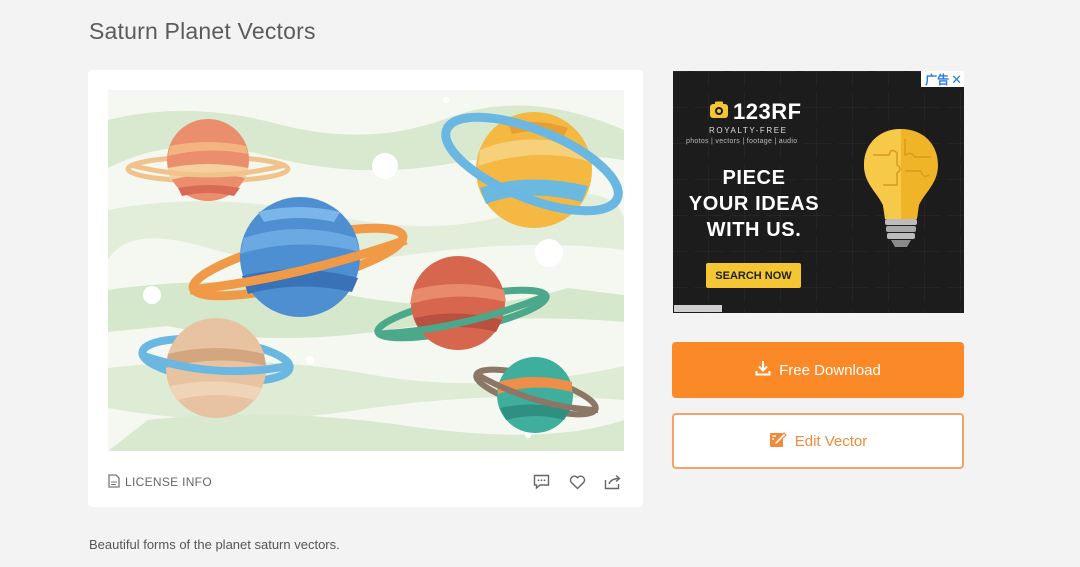  I want to click on ad-attribution-strip, so click(698, 308).